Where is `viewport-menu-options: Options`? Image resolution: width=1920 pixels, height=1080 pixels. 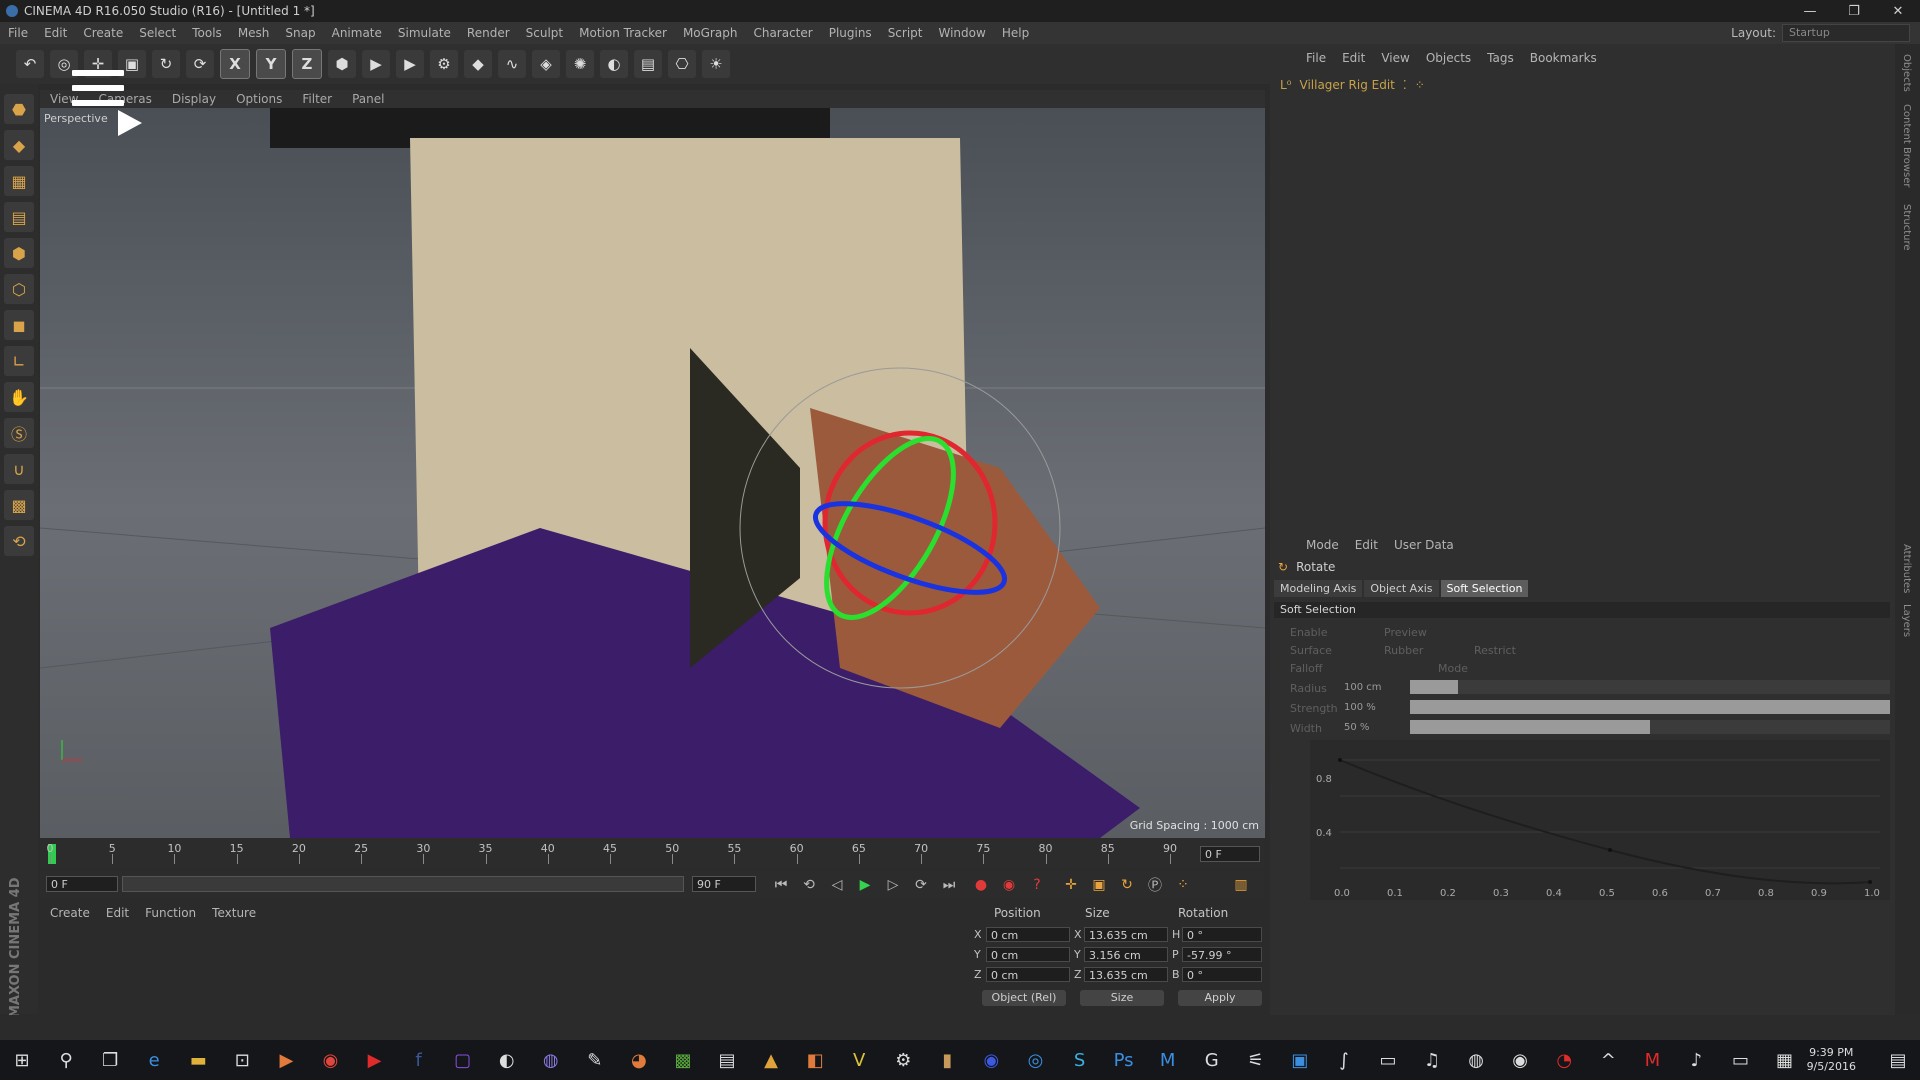
viewport-menu-options: Options is located at coordinates (259, 99).